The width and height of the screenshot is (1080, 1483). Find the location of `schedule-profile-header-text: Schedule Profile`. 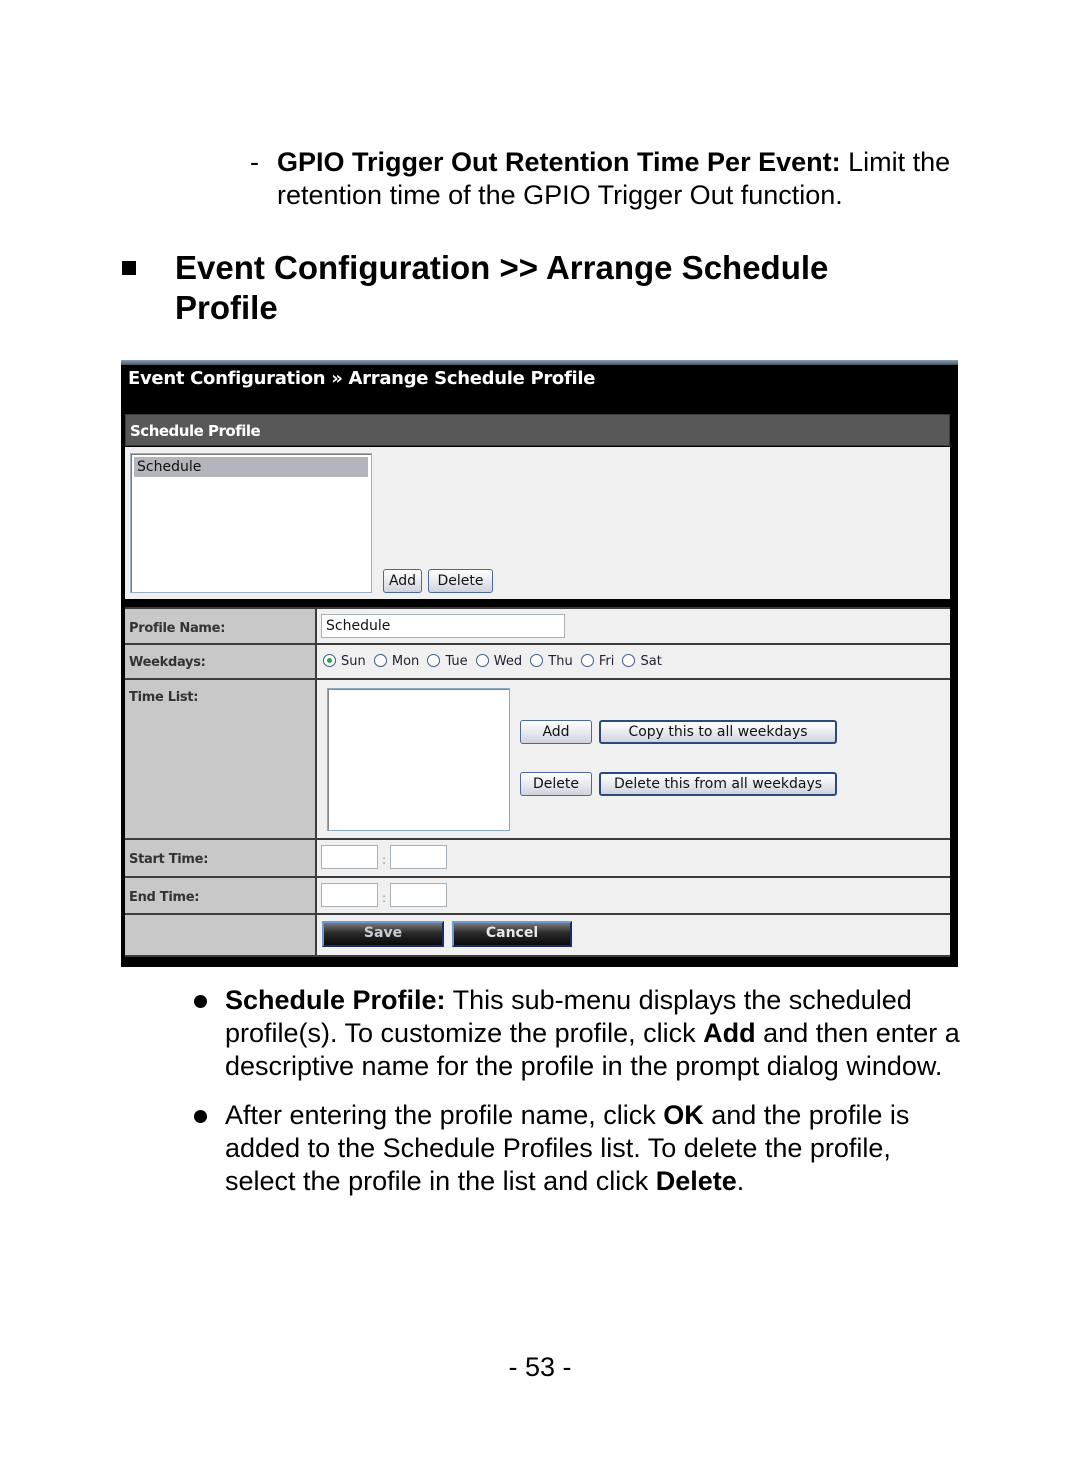

schedule-profile-header-text: Schedule Profile is located at coordinates (195, 431).